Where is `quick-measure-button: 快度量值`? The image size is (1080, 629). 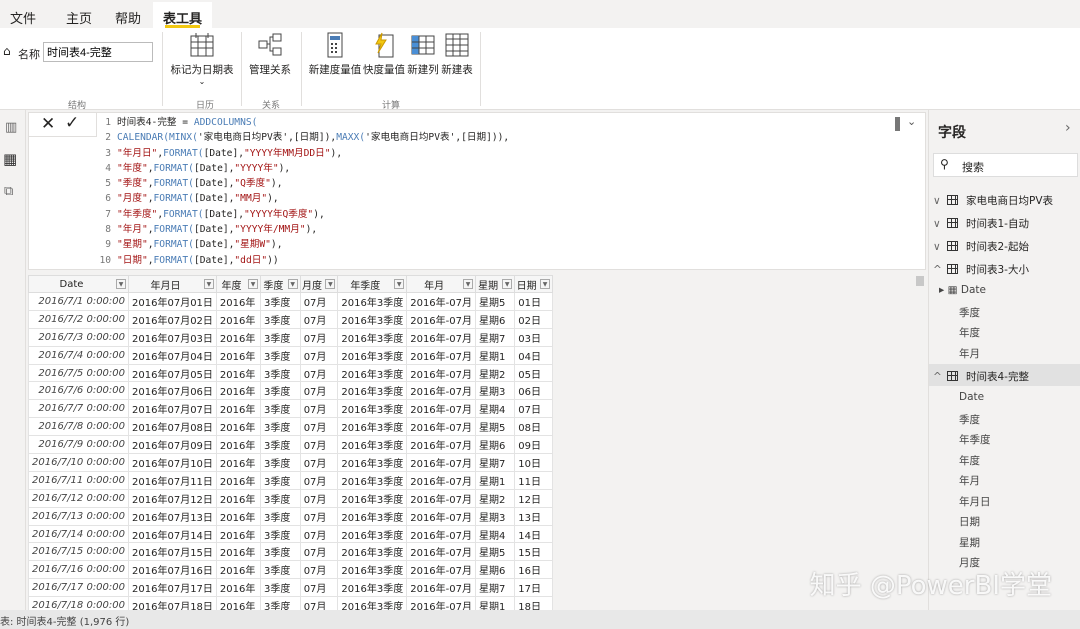 quick-measure-button: 快度量值 is located at coordinates (384, 54).